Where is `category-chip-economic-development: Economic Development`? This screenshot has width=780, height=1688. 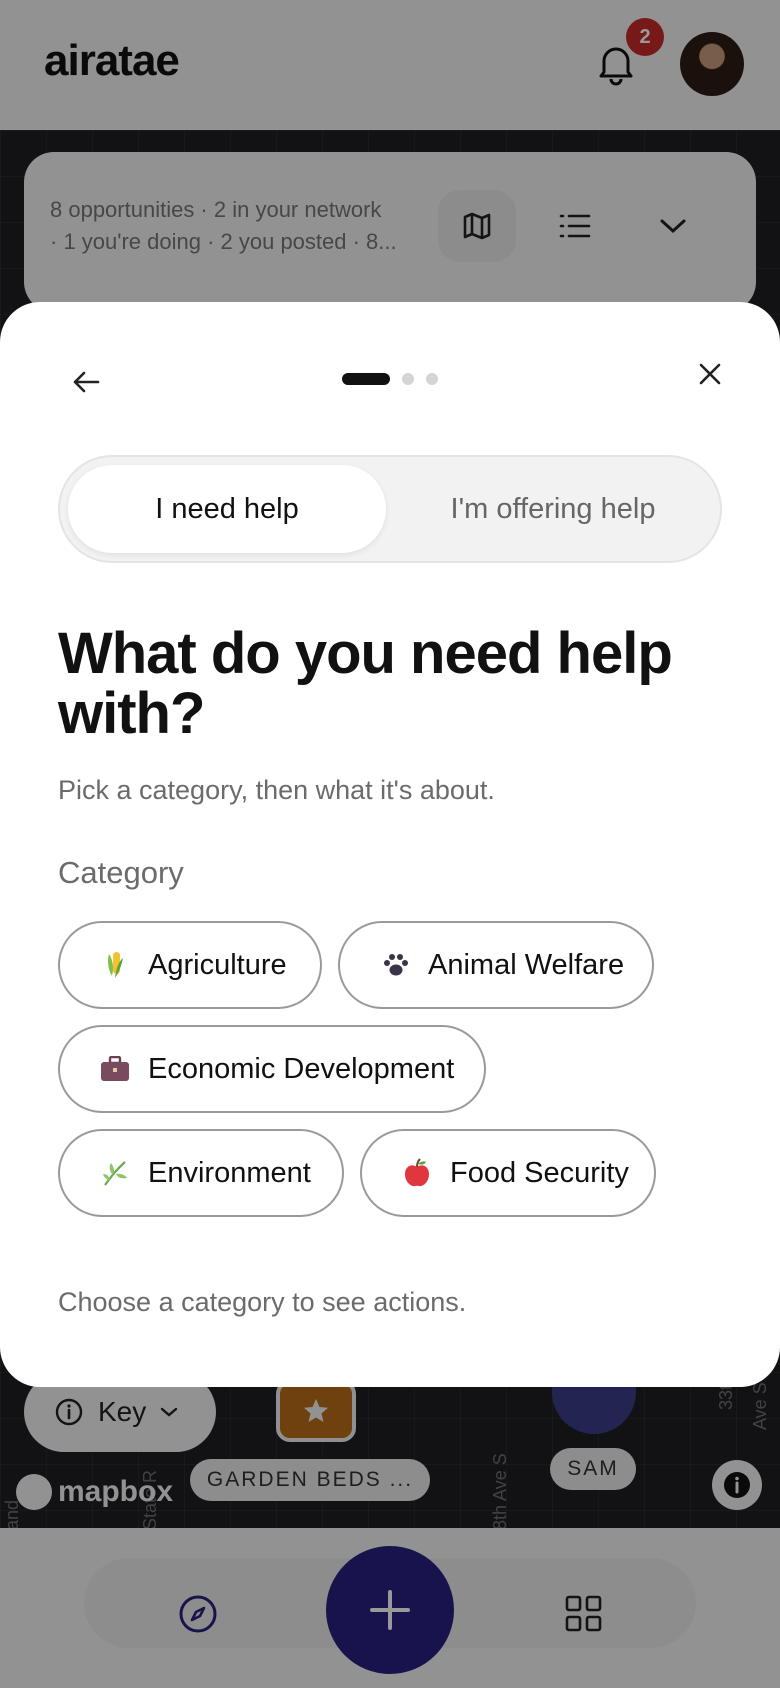 category-chip-economic-development: Economic Development is located at coordinates (272, 1069).